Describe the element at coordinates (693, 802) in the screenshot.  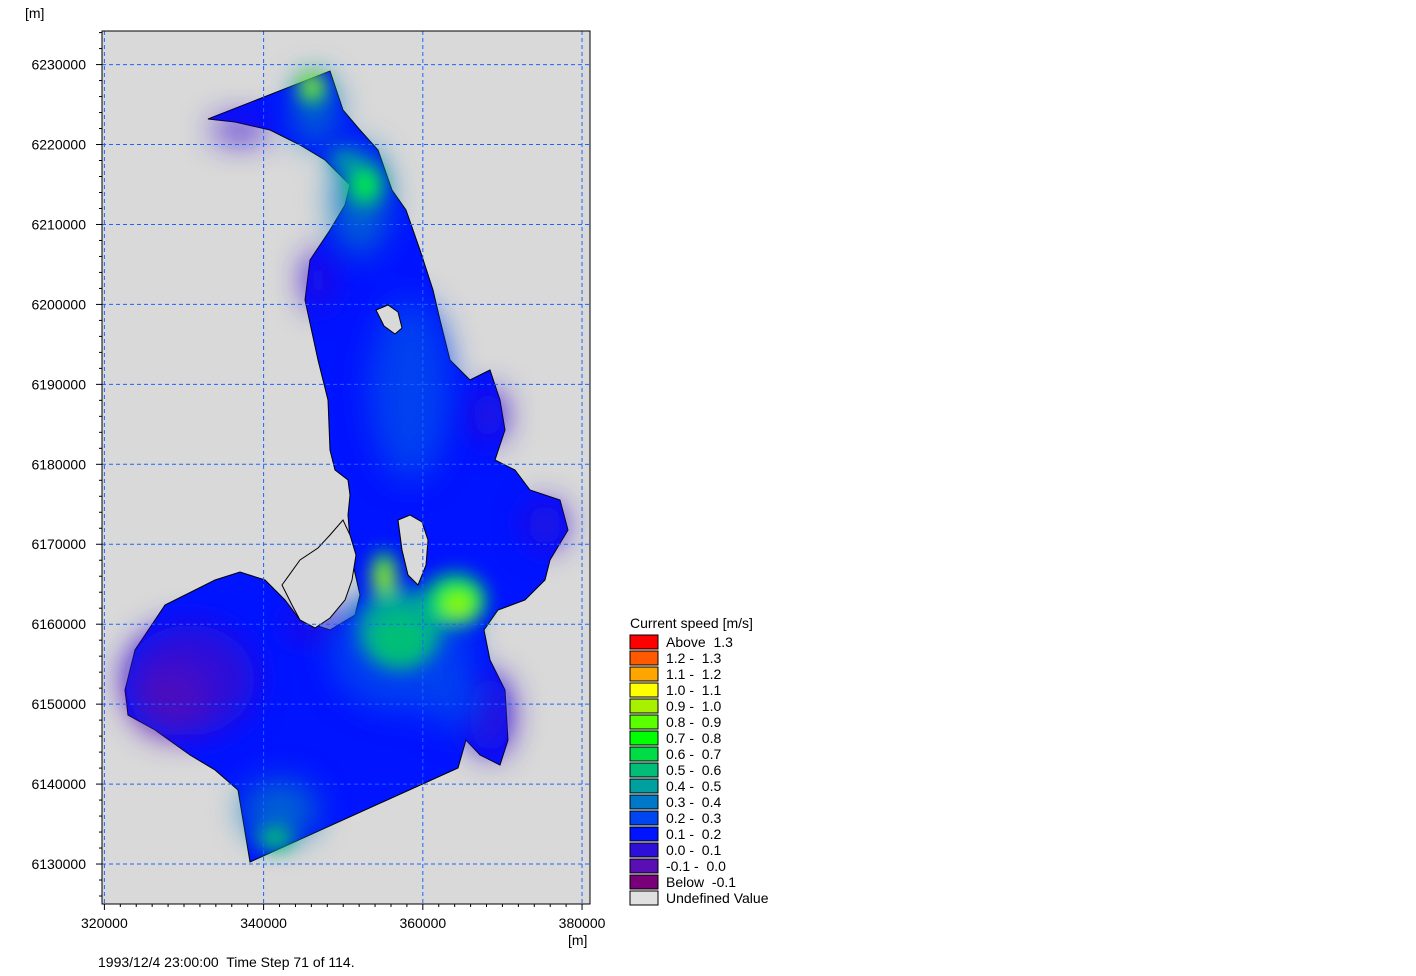
I see `legend-label: 0.3 - 0.4` at that location.